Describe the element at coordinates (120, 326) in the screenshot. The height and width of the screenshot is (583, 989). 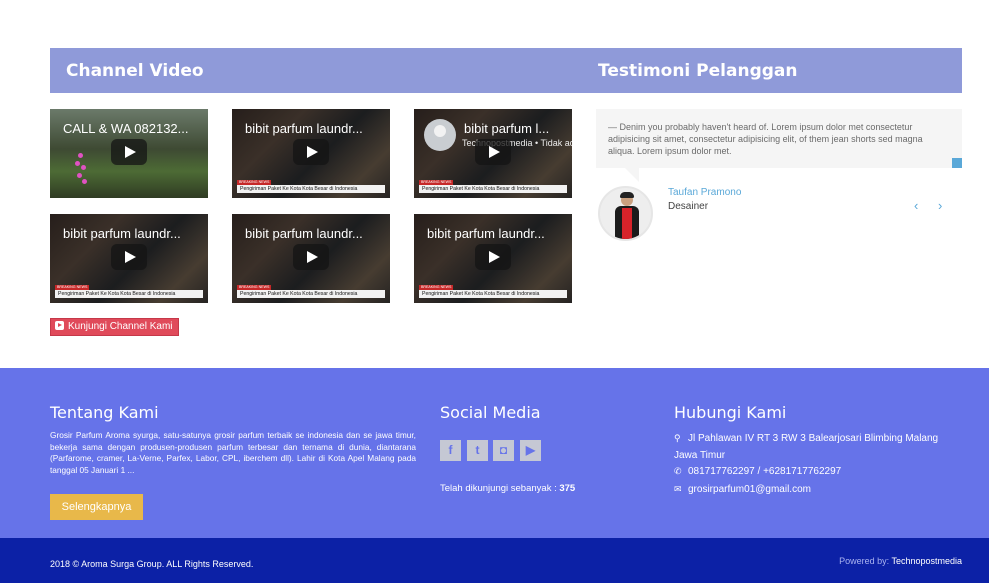
I see `visit-channel-label: Kunjungi Channel Kami` at that location.